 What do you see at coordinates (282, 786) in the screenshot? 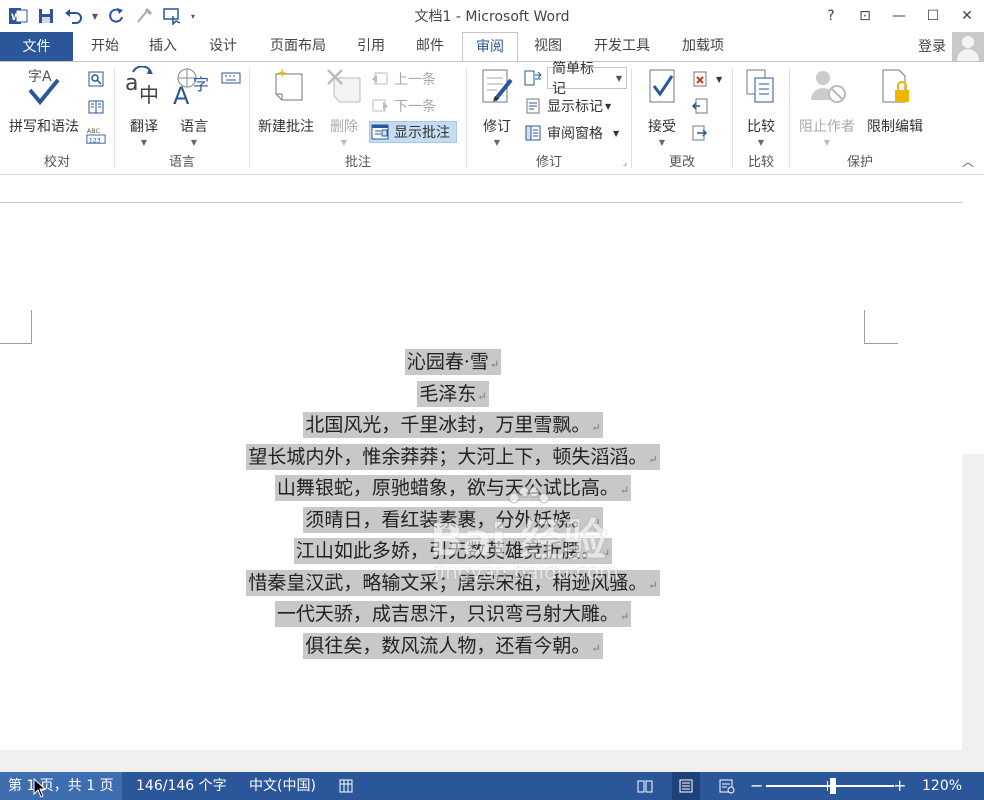
I see `language-status: 中文(中国)` at bounding box center [282, 786].